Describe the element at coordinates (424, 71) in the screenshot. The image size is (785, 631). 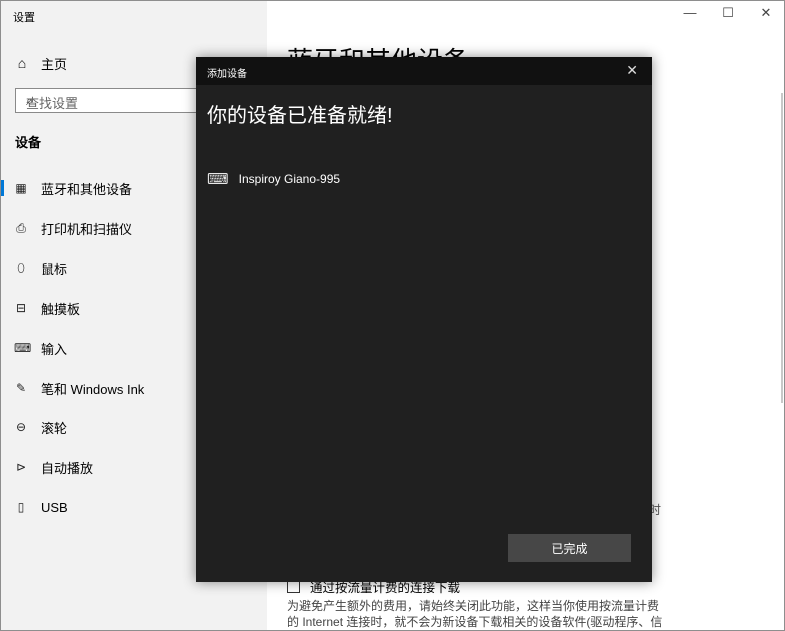
I see `dialog-titlebar: 添加设备 ✕` at that location.